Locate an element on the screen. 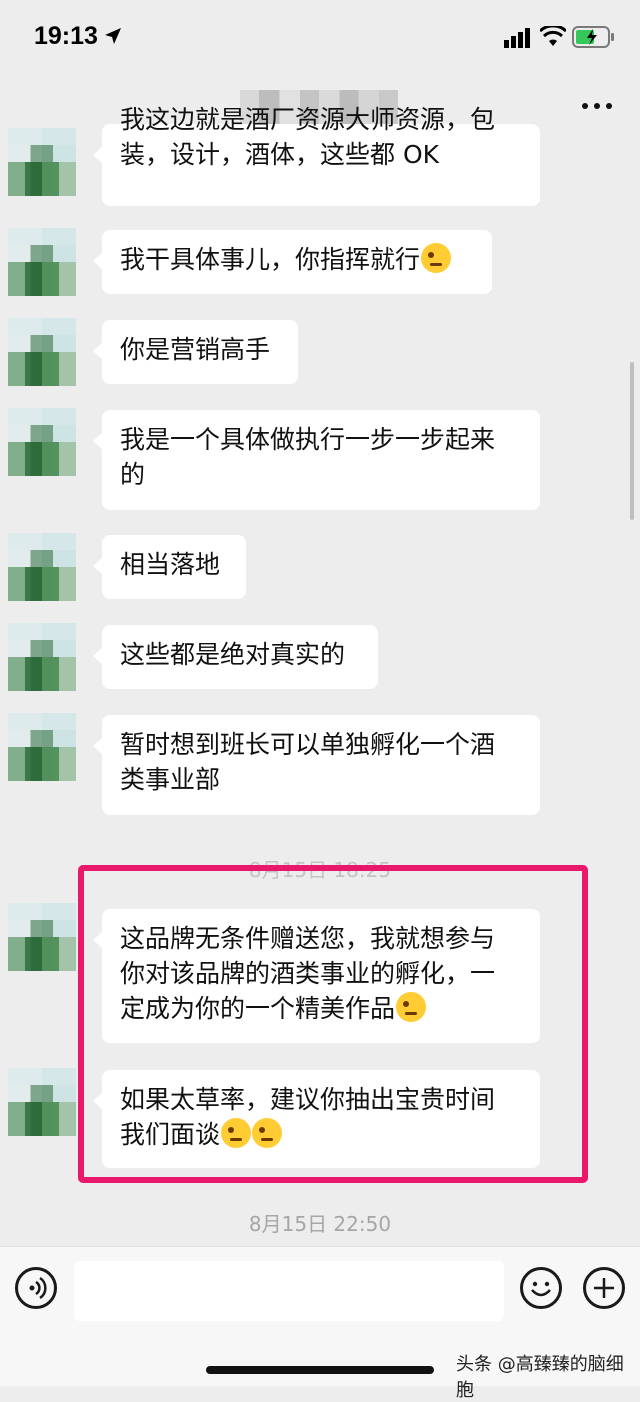  plus-icon is located at coordinates (604, 1288).